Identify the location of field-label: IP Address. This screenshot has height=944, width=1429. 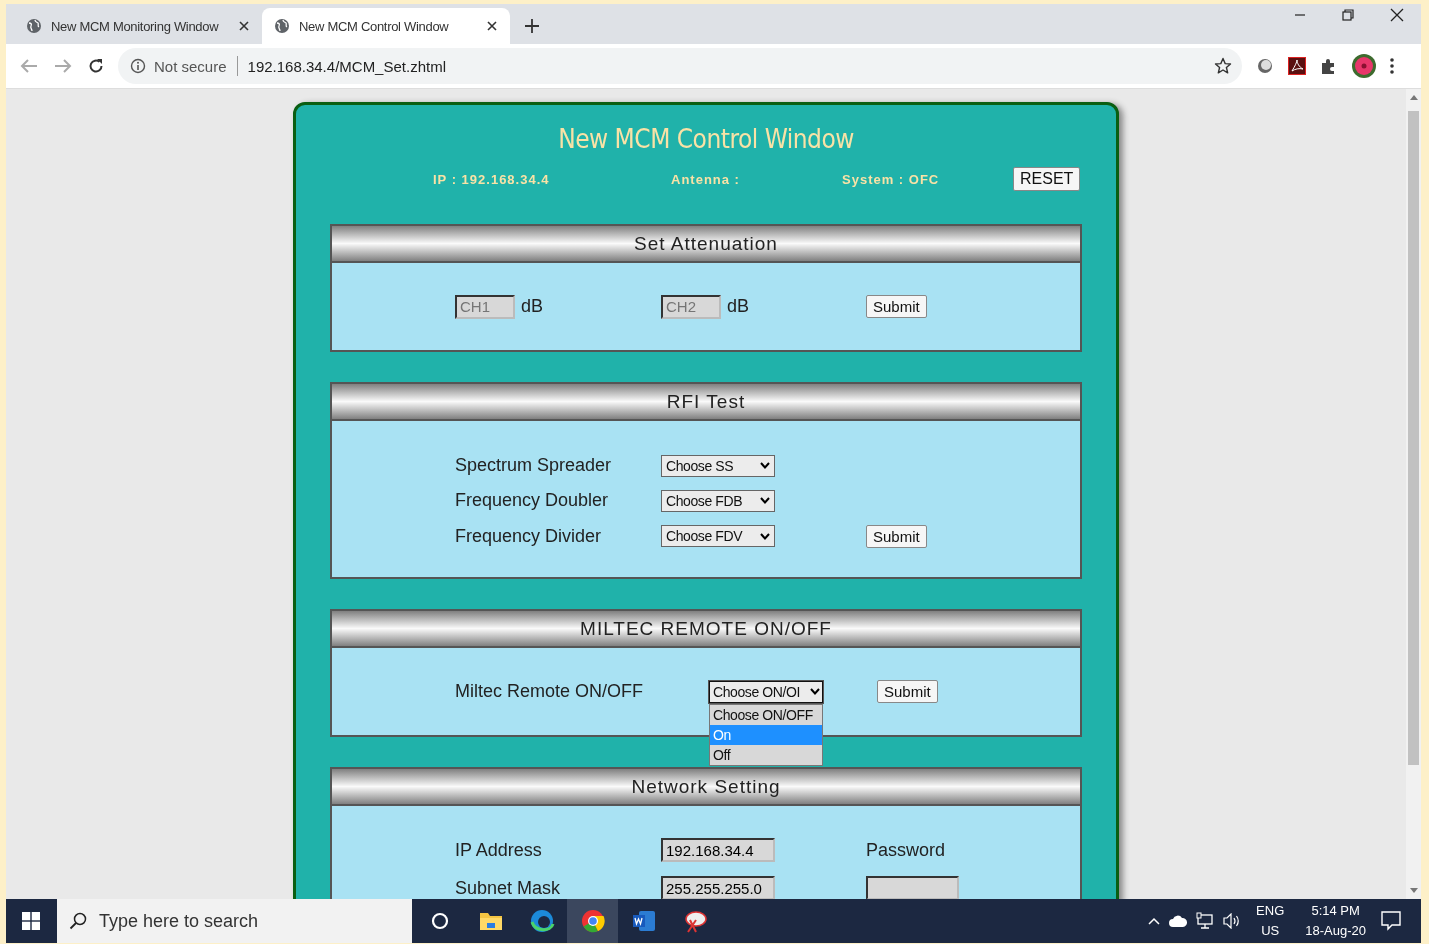
(499, 850).